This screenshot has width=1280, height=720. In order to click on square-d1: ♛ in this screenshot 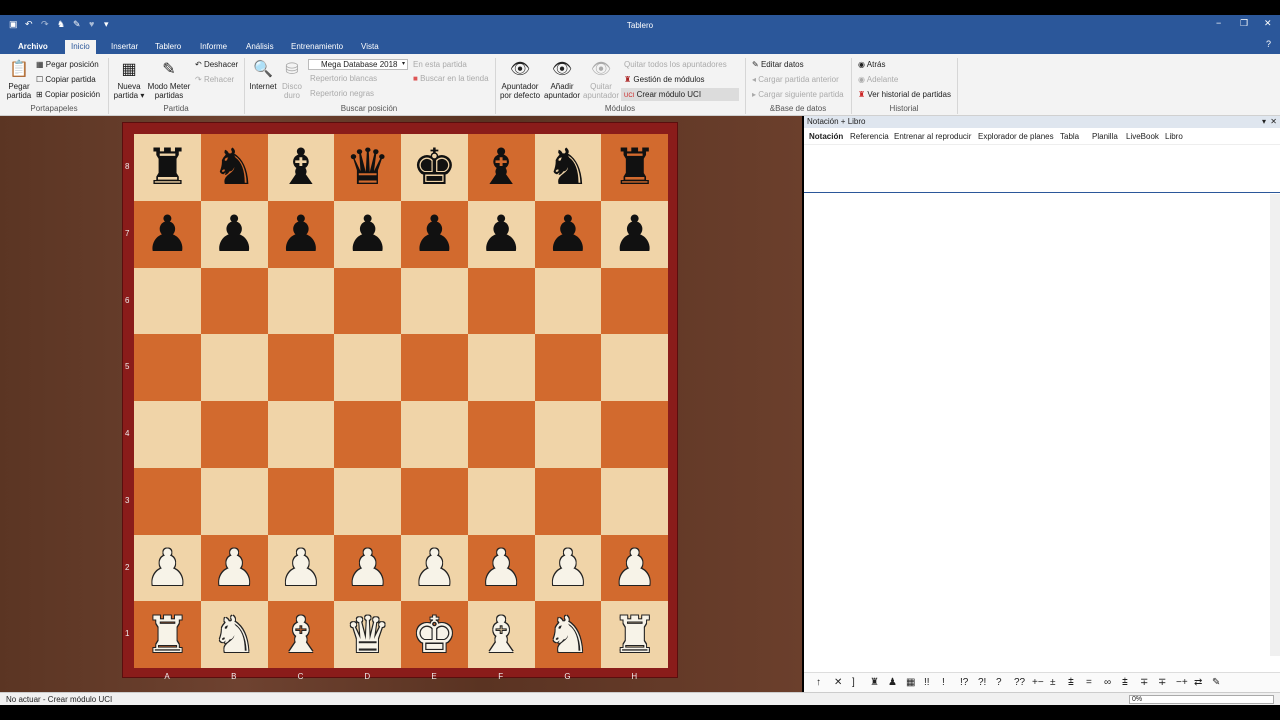, I will do `click(367, 634)`.